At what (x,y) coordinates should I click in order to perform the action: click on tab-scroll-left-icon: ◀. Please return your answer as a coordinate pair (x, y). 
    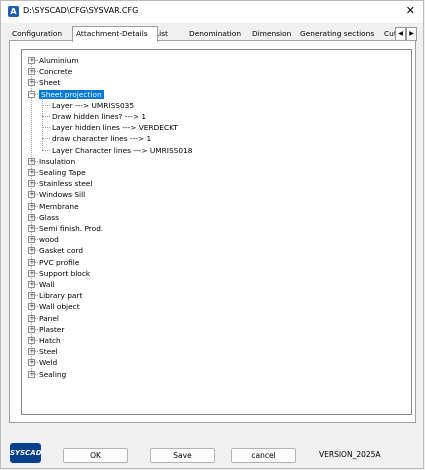
    Looking at the image, I should click on (400, 34).